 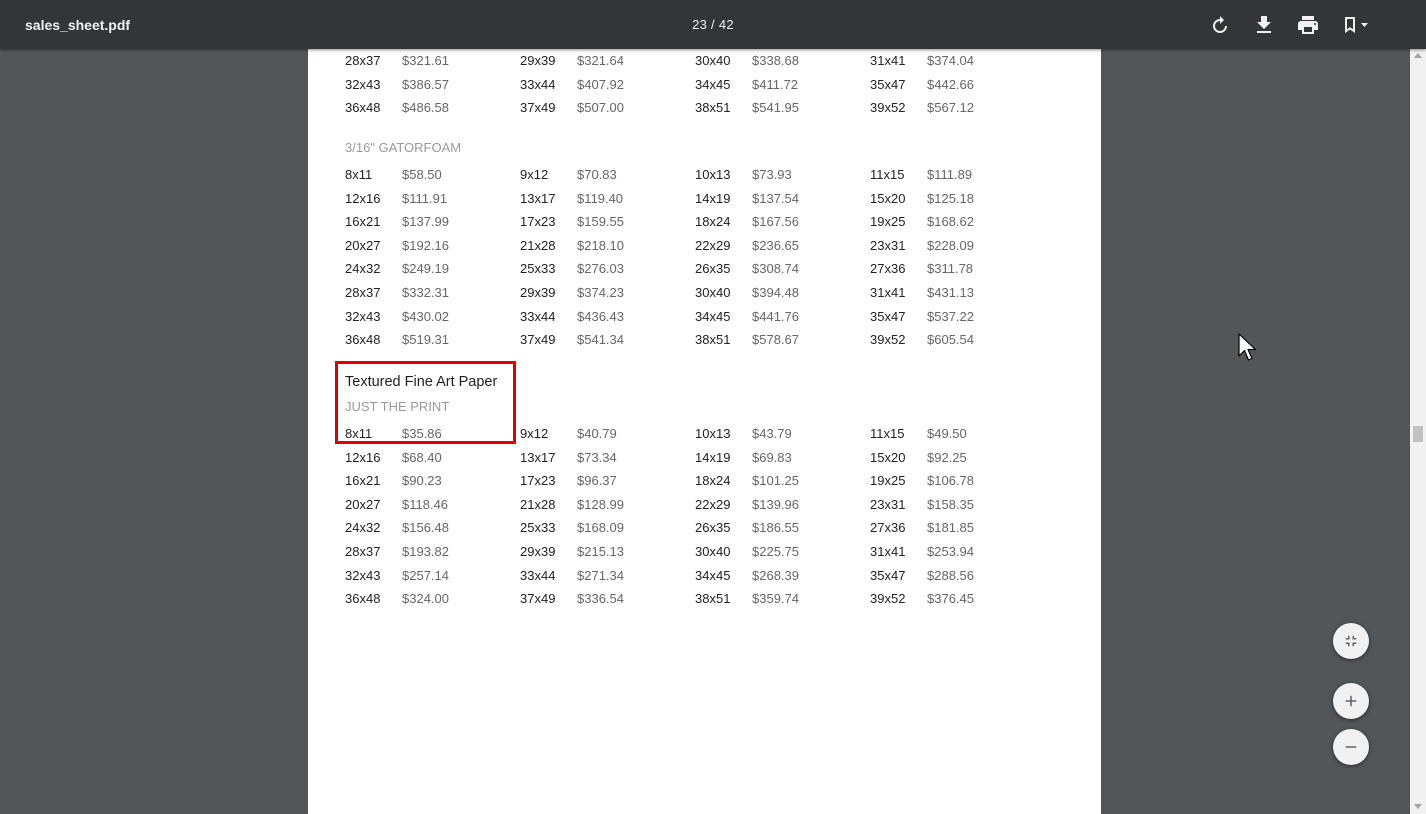 What do you see at coordinates (538, 268) in the screenshot?
I see `size-cell: 25x33` at bounding box center [538, 268].